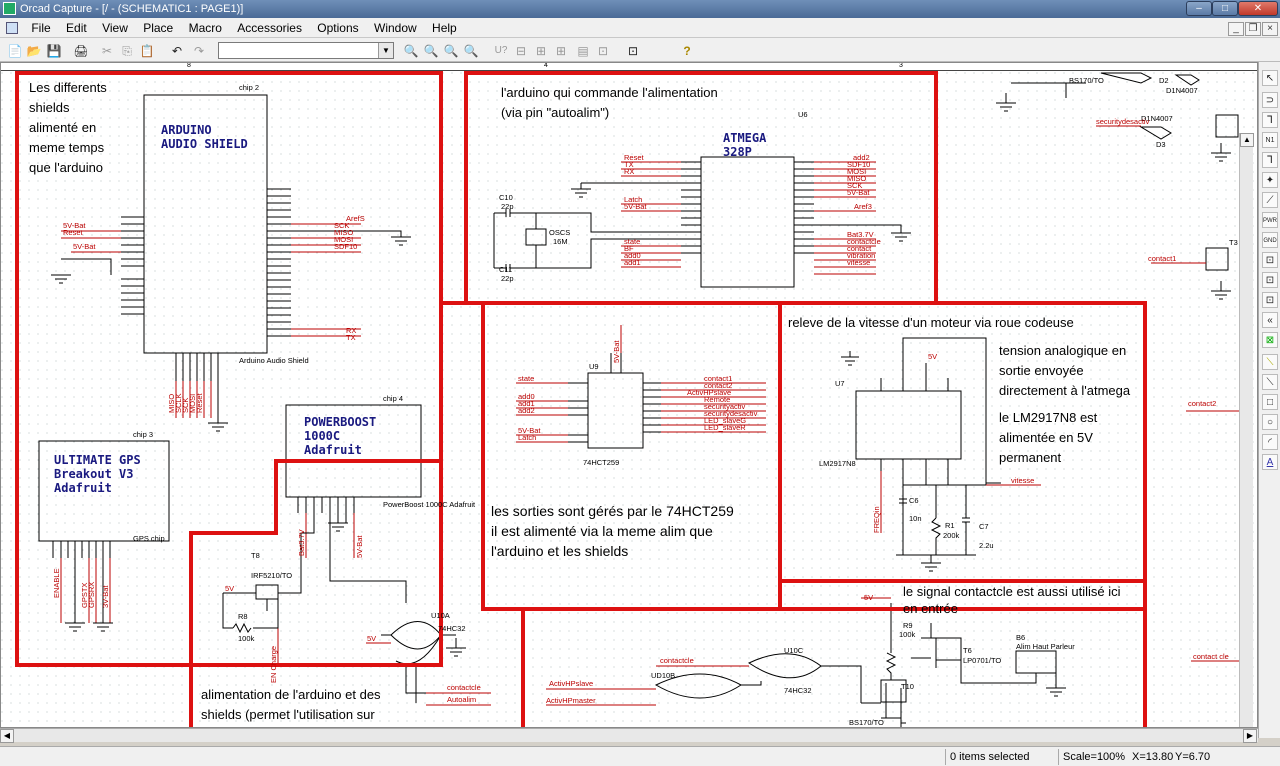 The width and height of the screenshot is (1280, 766). Describe the element at coordinates (91, 595) in the screenshot. I see `net-gpsrx: GPSRX` at that location.